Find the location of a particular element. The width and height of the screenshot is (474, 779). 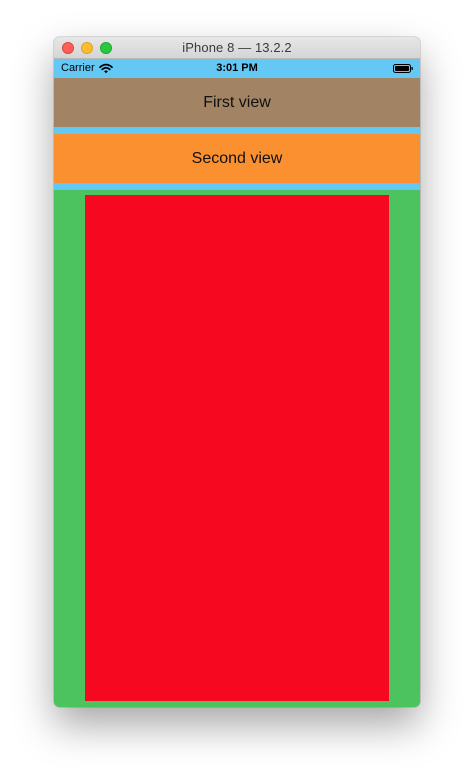

status-time: 3:01 PM is located at coordinates (237, 68).